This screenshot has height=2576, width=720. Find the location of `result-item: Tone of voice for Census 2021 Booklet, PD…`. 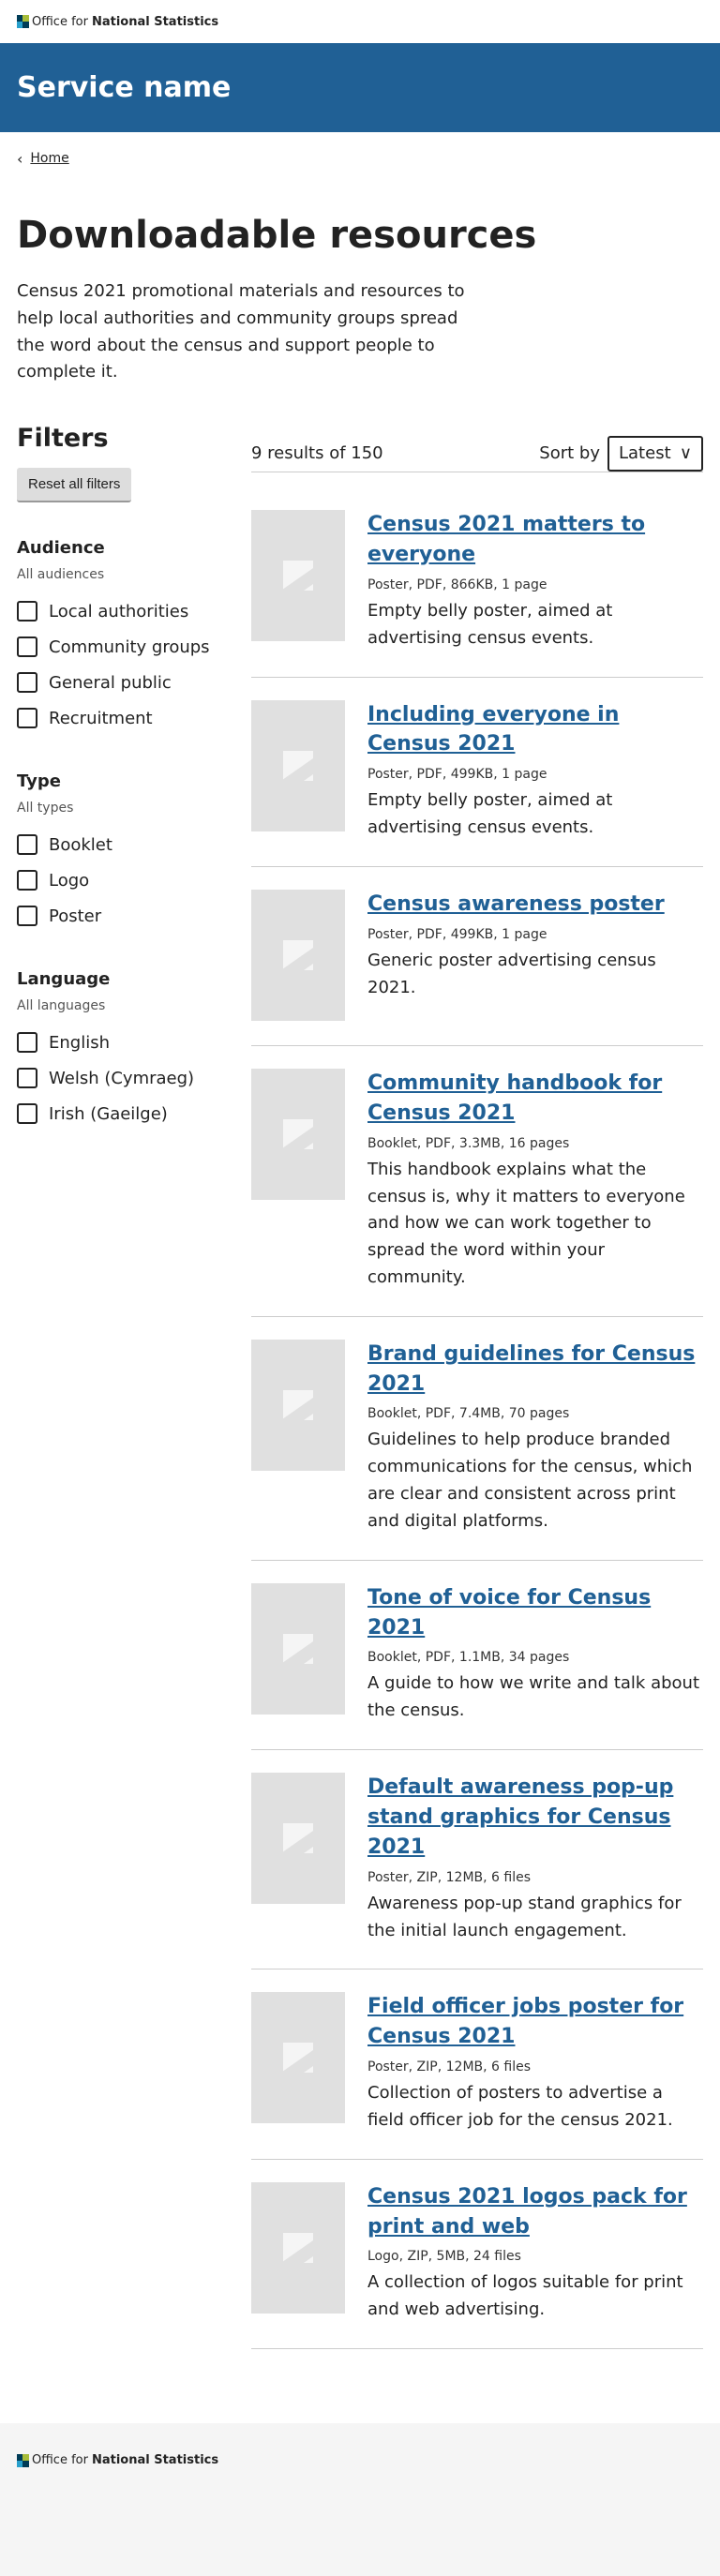

result-item: Tone of voice for Census 2021 Booklet, PD… is located at coordinates (477, 1656).